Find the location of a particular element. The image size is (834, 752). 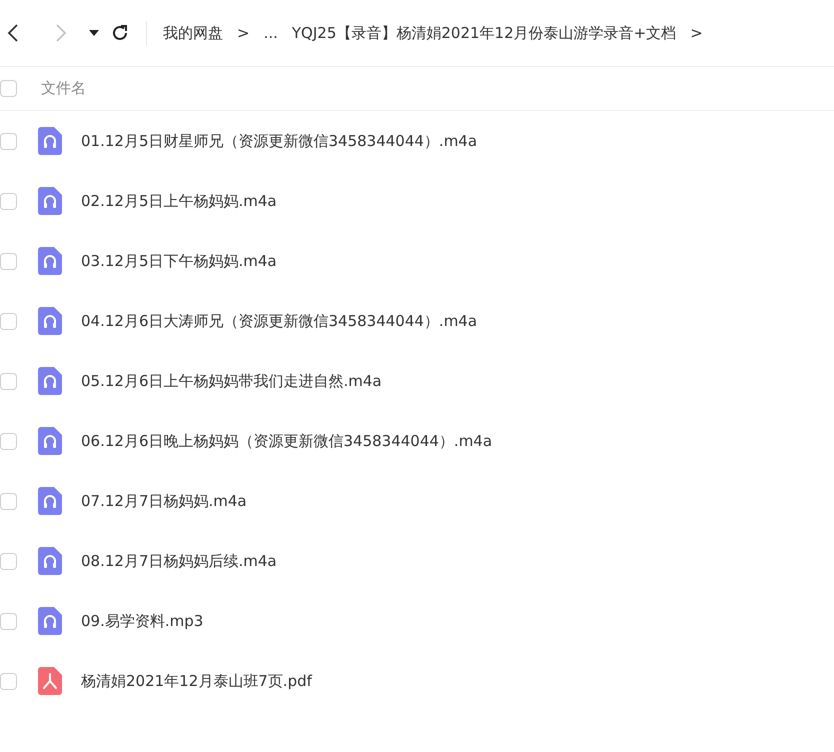

file-name: 03.12月5日下午杨妈妈.m4a is located at coordinates (179, 261).